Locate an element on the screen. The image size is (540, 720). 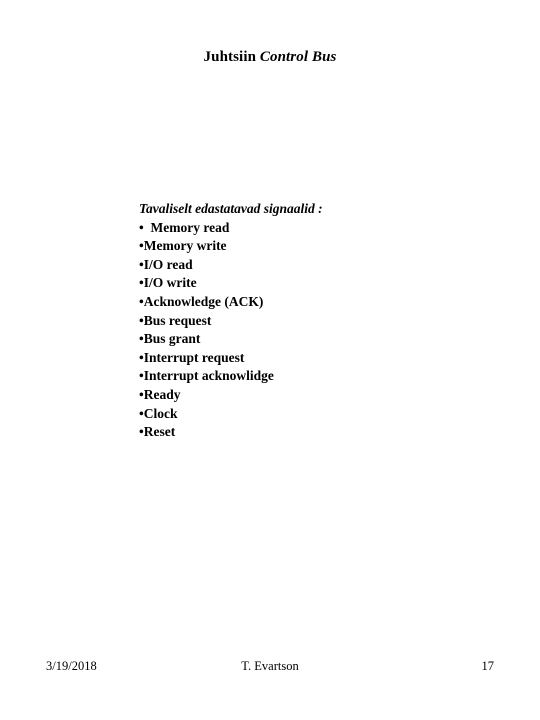
list-item: •Bus request is located at coordinates (175, 320).